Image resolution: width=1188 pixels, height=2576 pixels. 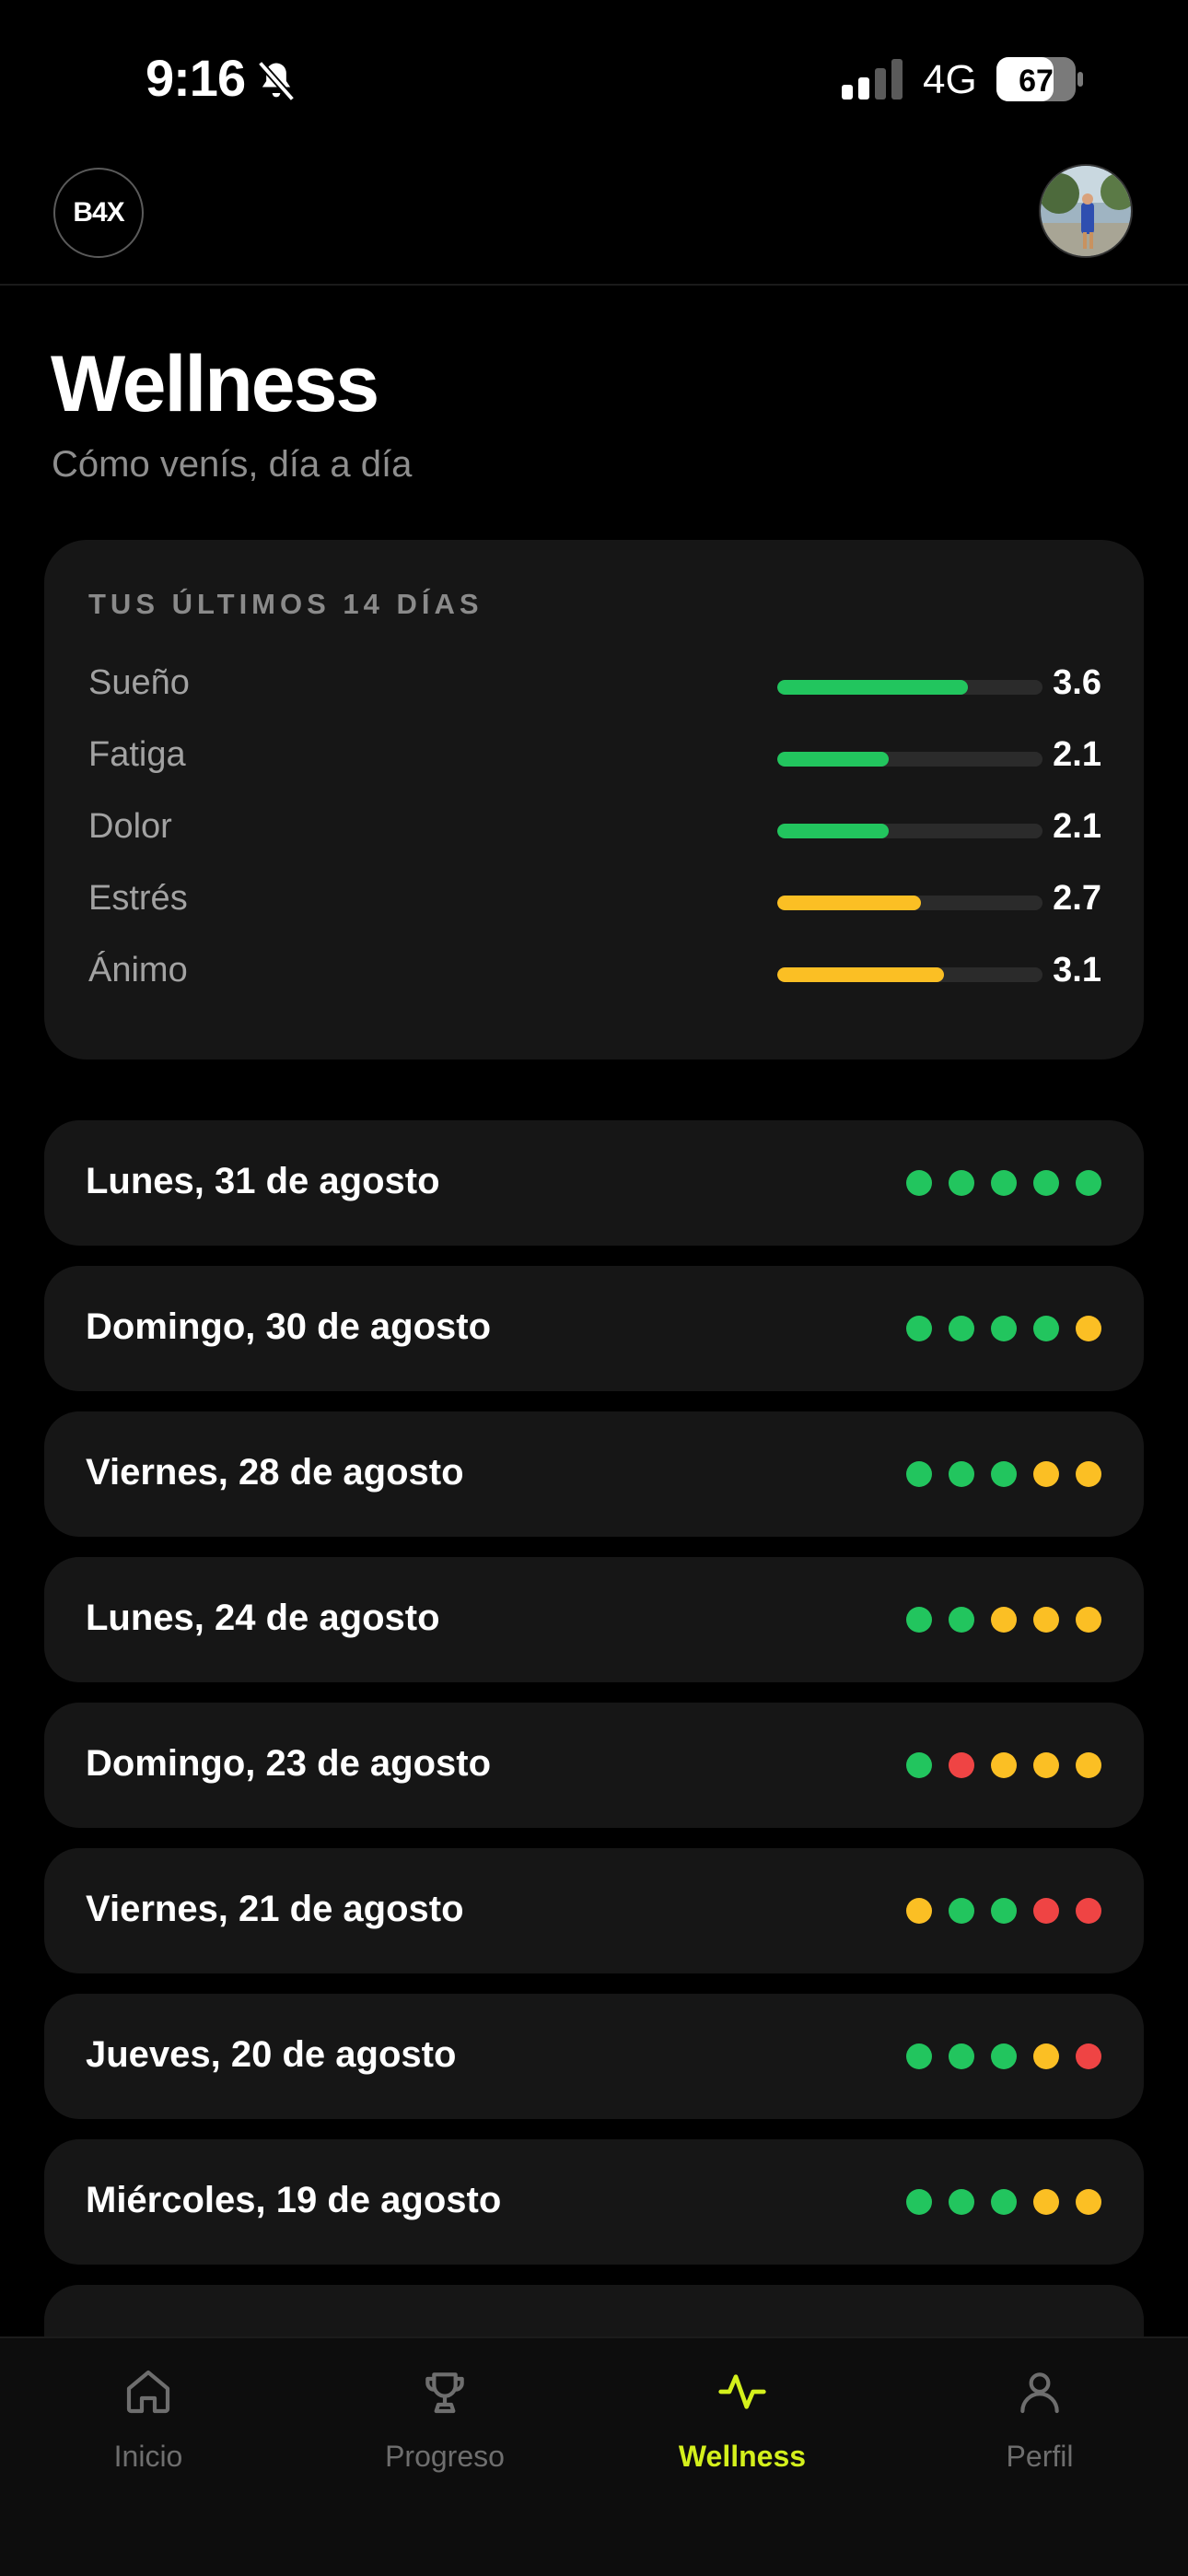 I want to click on day-card: Lunes, 24 de agosto, so click(x=594, y=1619).